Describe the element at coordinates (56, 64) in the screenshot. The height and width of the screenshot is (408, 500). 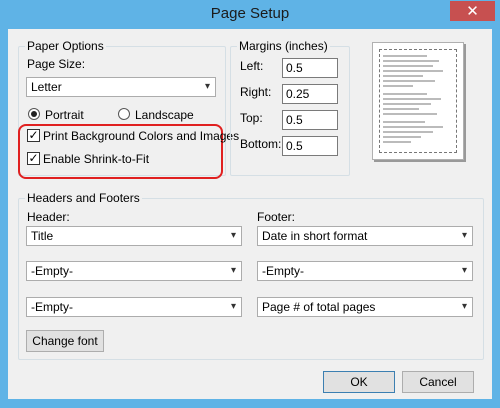
I see `page-size-label: Page Size:` at that location.